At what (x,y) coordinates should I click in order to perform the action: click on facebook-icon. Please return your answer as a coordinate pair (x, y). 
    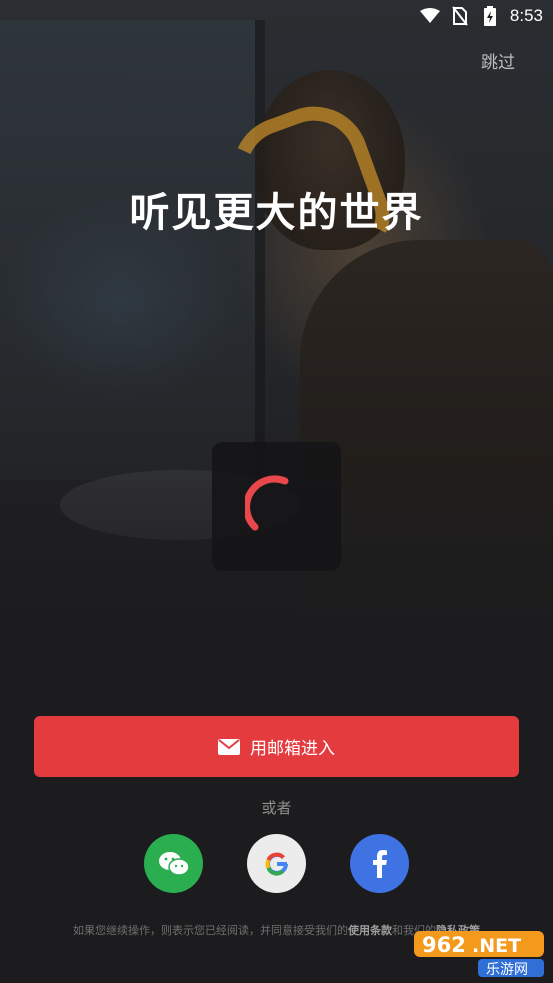
    Looking at the image, I should click on (379, 863).